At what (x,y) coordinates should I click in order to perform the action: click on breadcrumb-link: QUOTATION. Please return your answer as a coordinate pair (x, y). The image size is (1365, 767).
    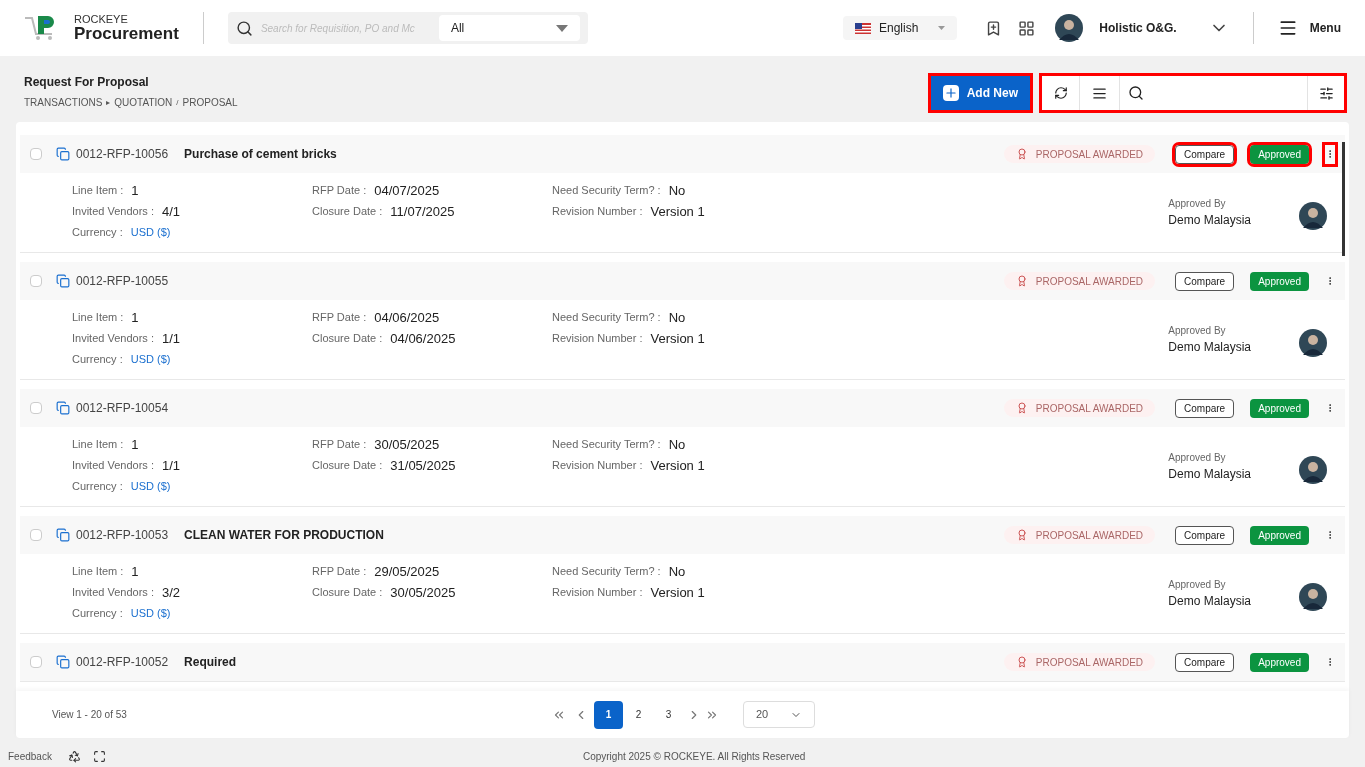
    Looking at the image, I should click on (143, 102).